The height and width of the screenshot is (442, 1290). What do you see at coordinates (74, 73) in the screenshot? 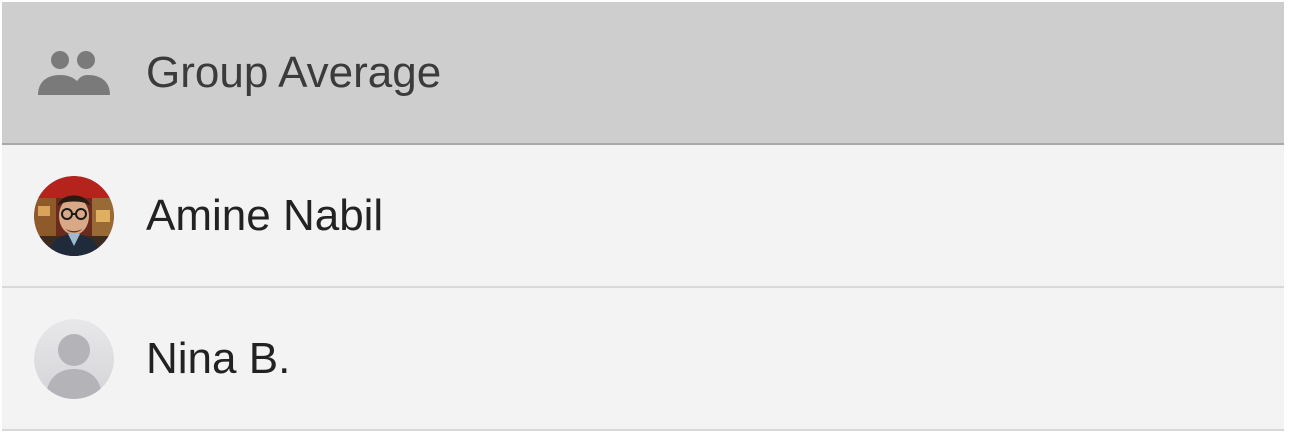
I see `group-icon` at bounding box center [74, 73].